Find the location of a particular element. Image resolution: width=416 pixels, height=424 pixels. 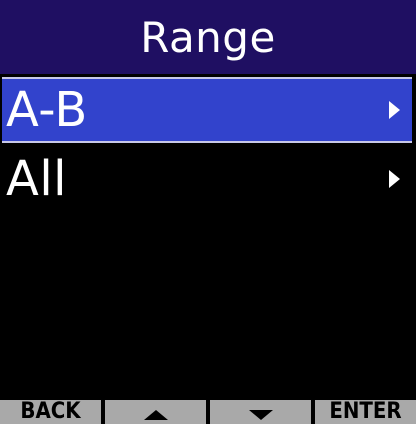

down-button is located at coordinates (260, 412).